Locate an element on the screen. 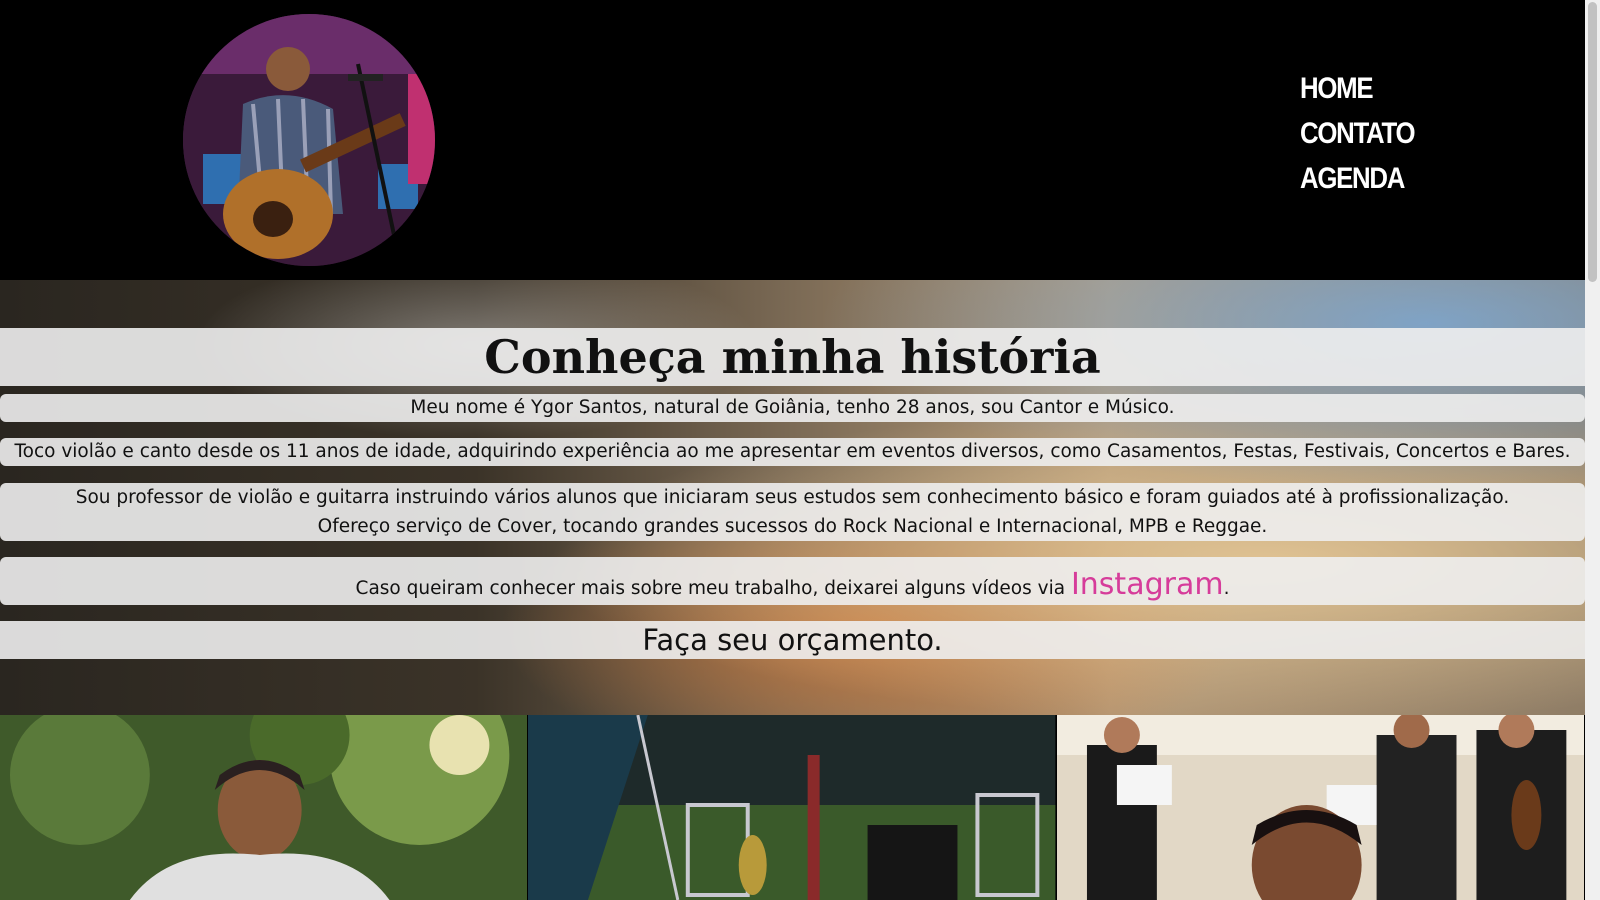 This screenshot has height=900, width=1600. nav-agenda-link: AGENDA is located at coordinates (1357, 178).